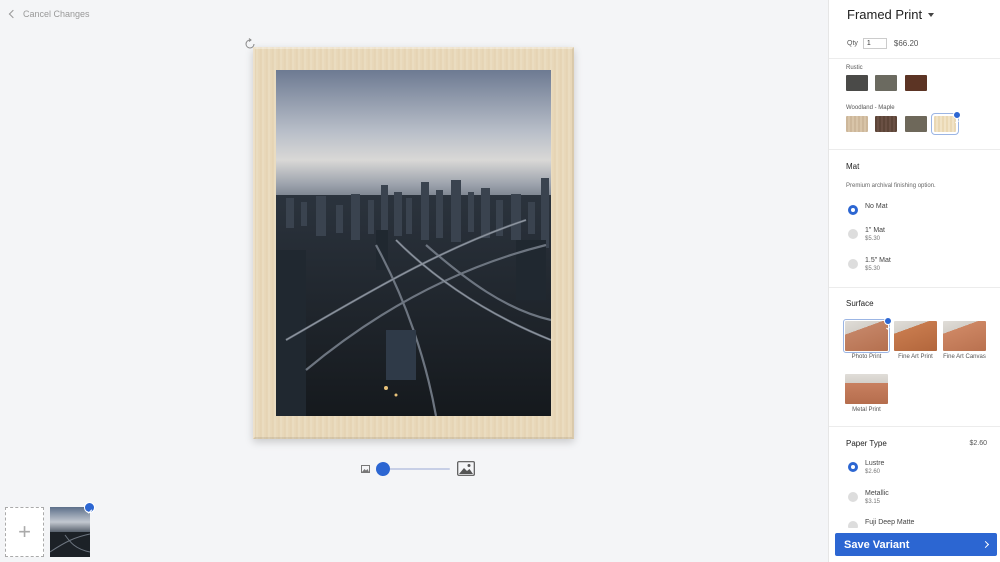 This screenshot has width=1000, height=562. What do you see at coordinates (365, 469) in the screenshot?
I see `zoom-out-image-icon` at bounding box center [365, 469].